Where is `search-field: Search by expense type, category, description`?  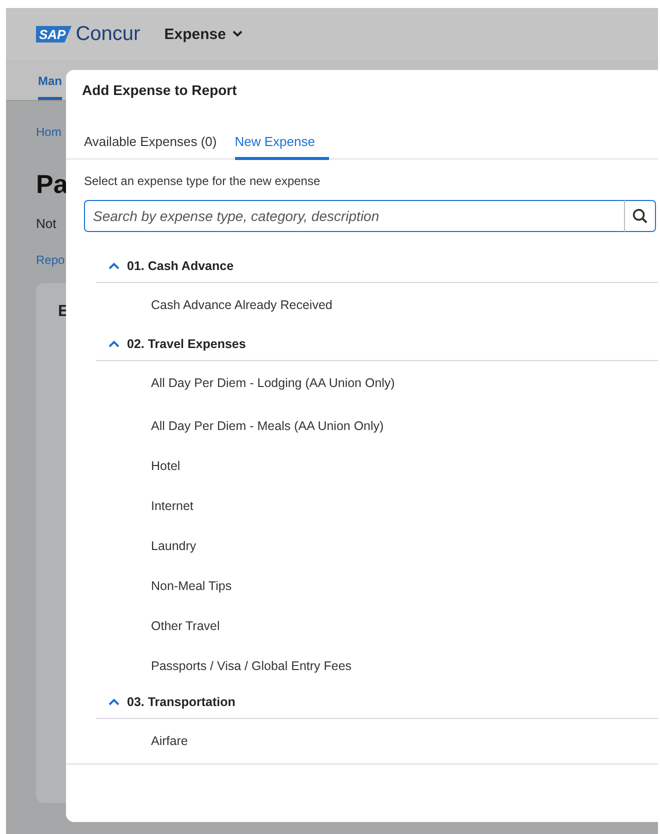 search-field: Search by expense type, category, description is located at coordinates (354, 216).